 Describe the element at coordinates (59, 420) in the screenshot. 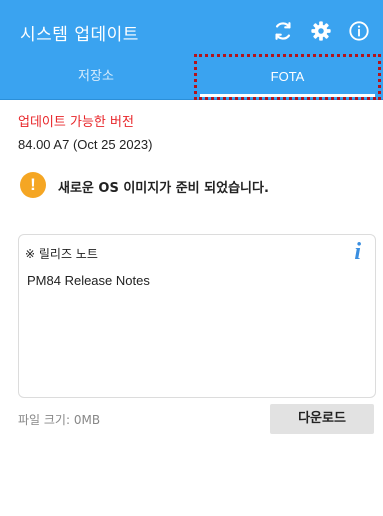

I see `file-size-label: 파일 크기: 0MB` at that location.